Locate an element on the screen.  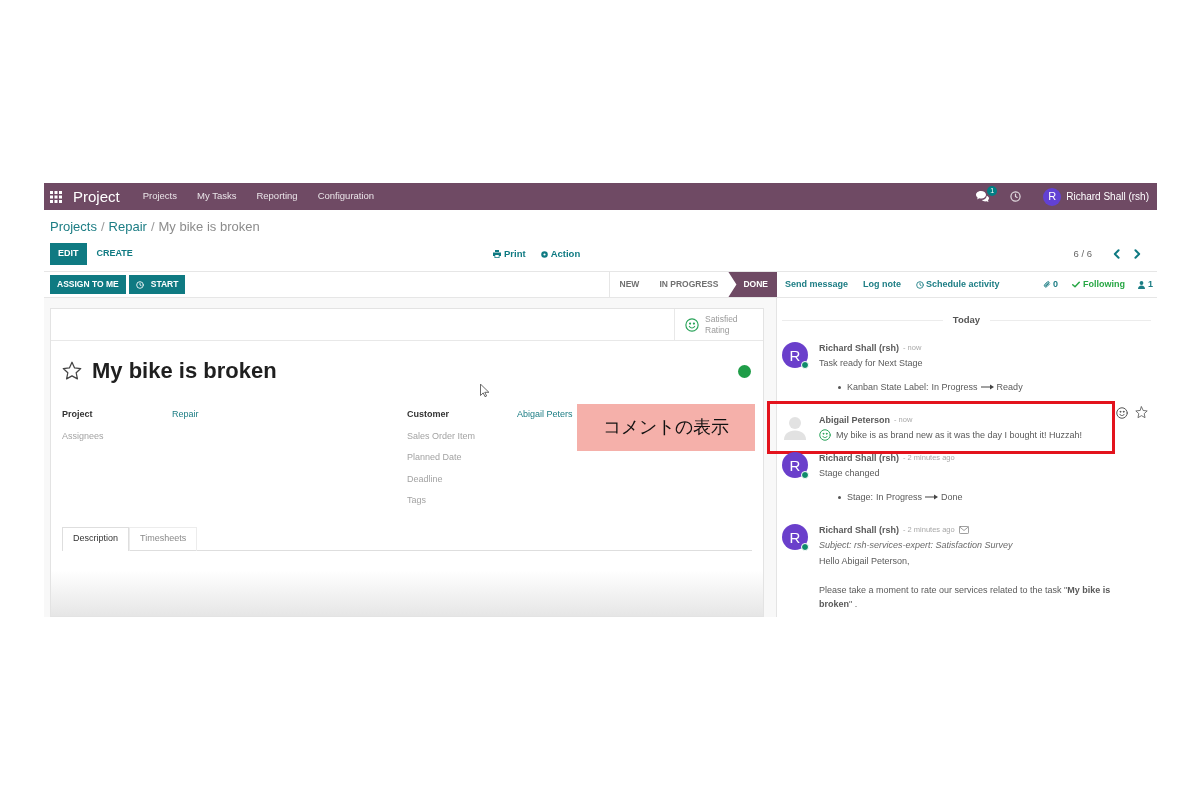
smiley-icon is located at coordinates (692, 324).